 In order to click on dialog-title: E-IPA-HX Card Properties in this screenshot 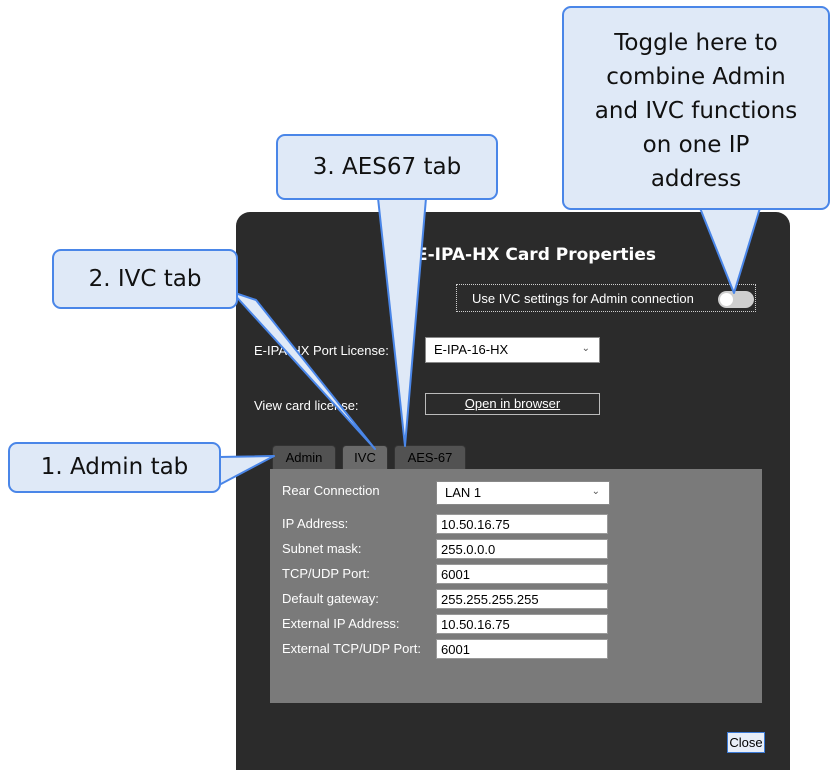, I will do `click(536, 255)`.